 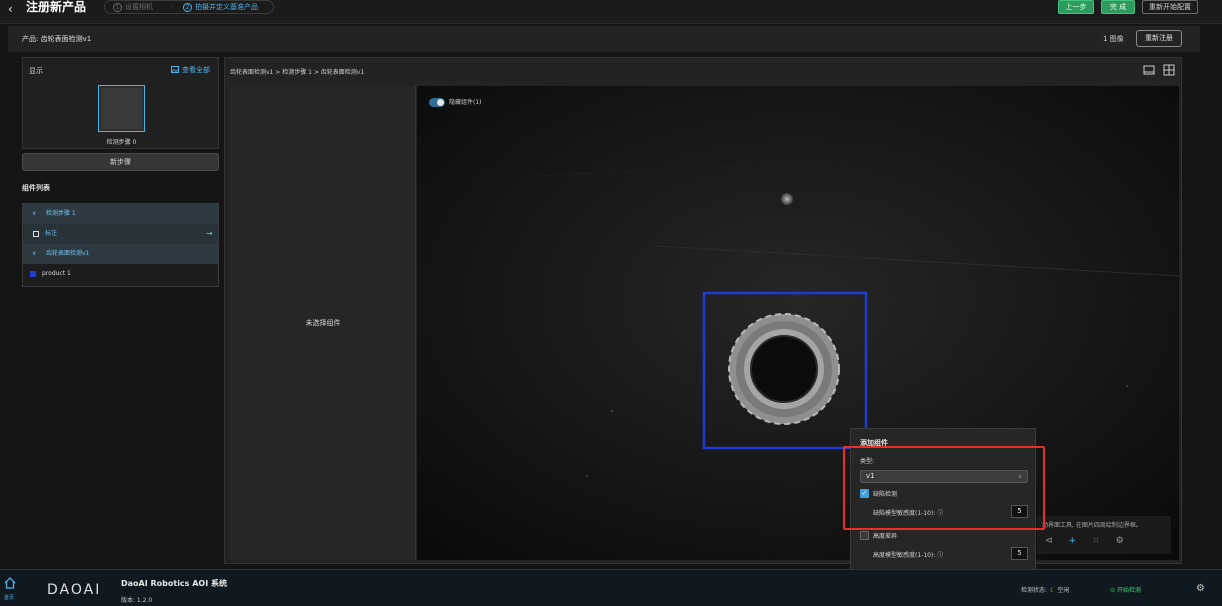 What do you see at coordinates (220, 7) in the screenshot?
I see `step-2: 2 拍摄并定义基准产品` at bounding box center [220, 7].